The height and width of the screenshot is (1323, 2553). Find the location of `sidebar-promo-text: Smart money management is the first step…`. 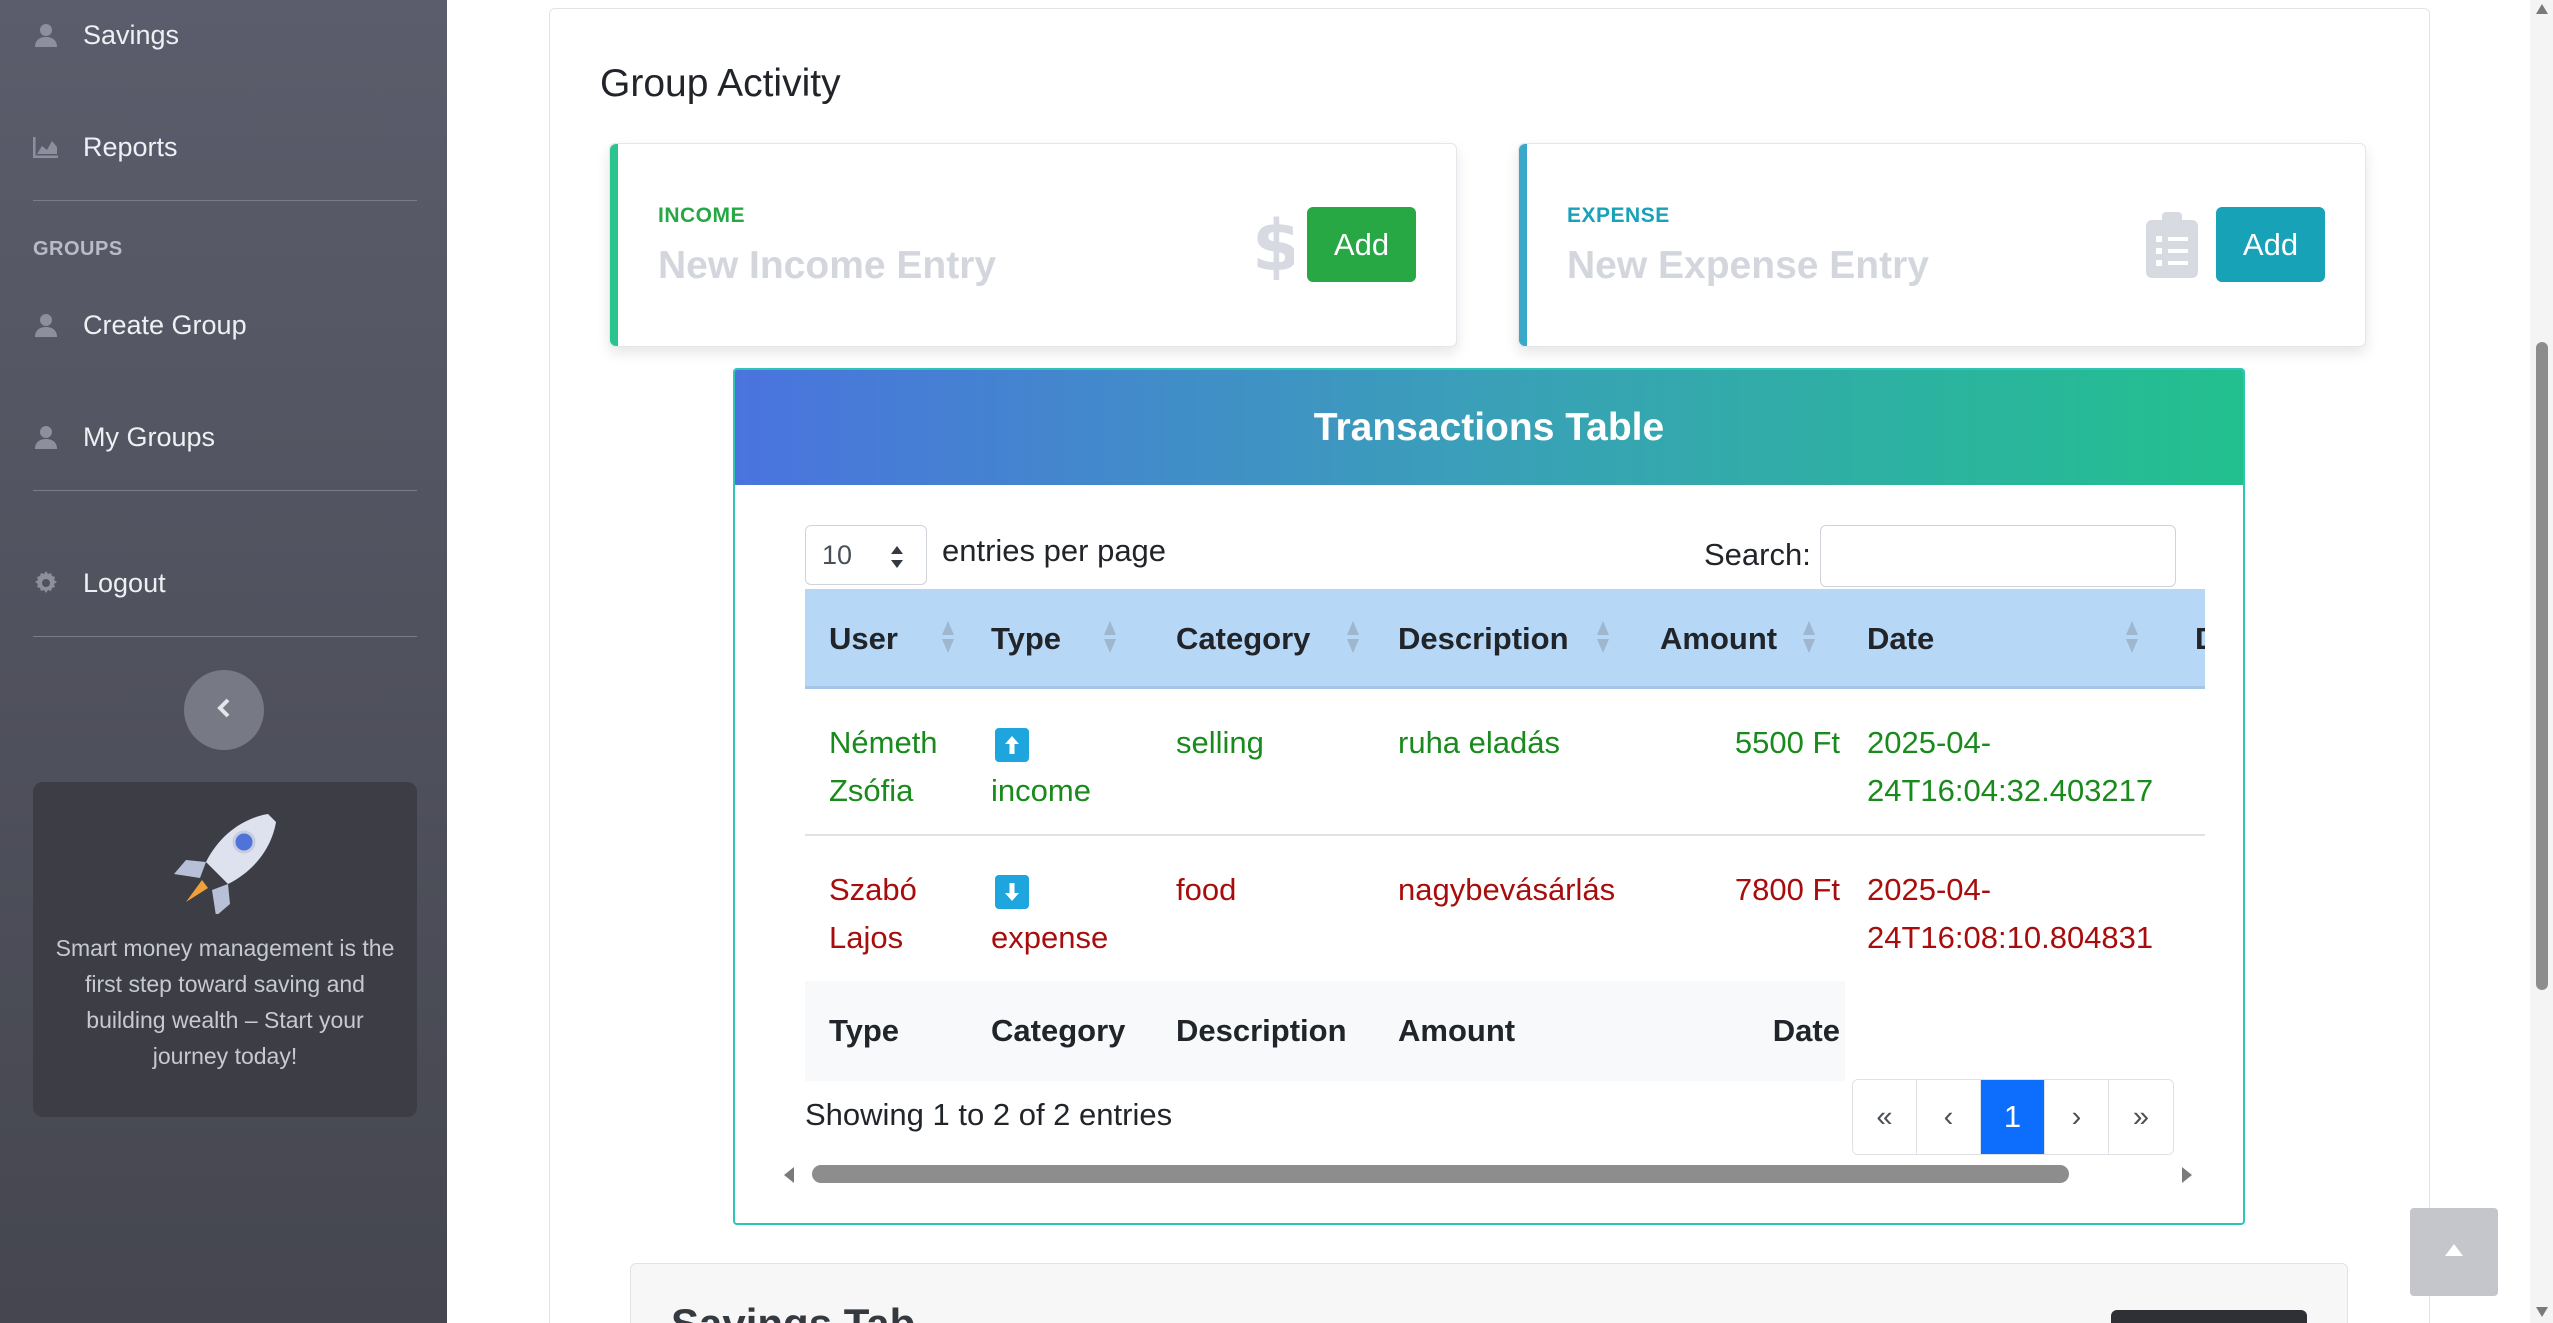

sidebar-promo-text: Smart money management is the first step… is located at coordinates (225, 1002).